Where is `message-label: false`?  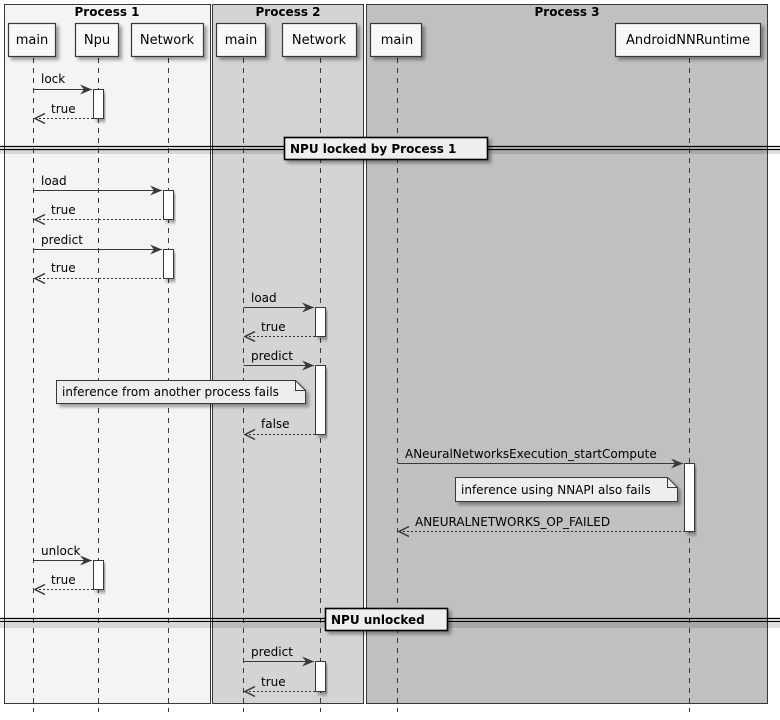 message-label: false is located at coordinates (275, 424).